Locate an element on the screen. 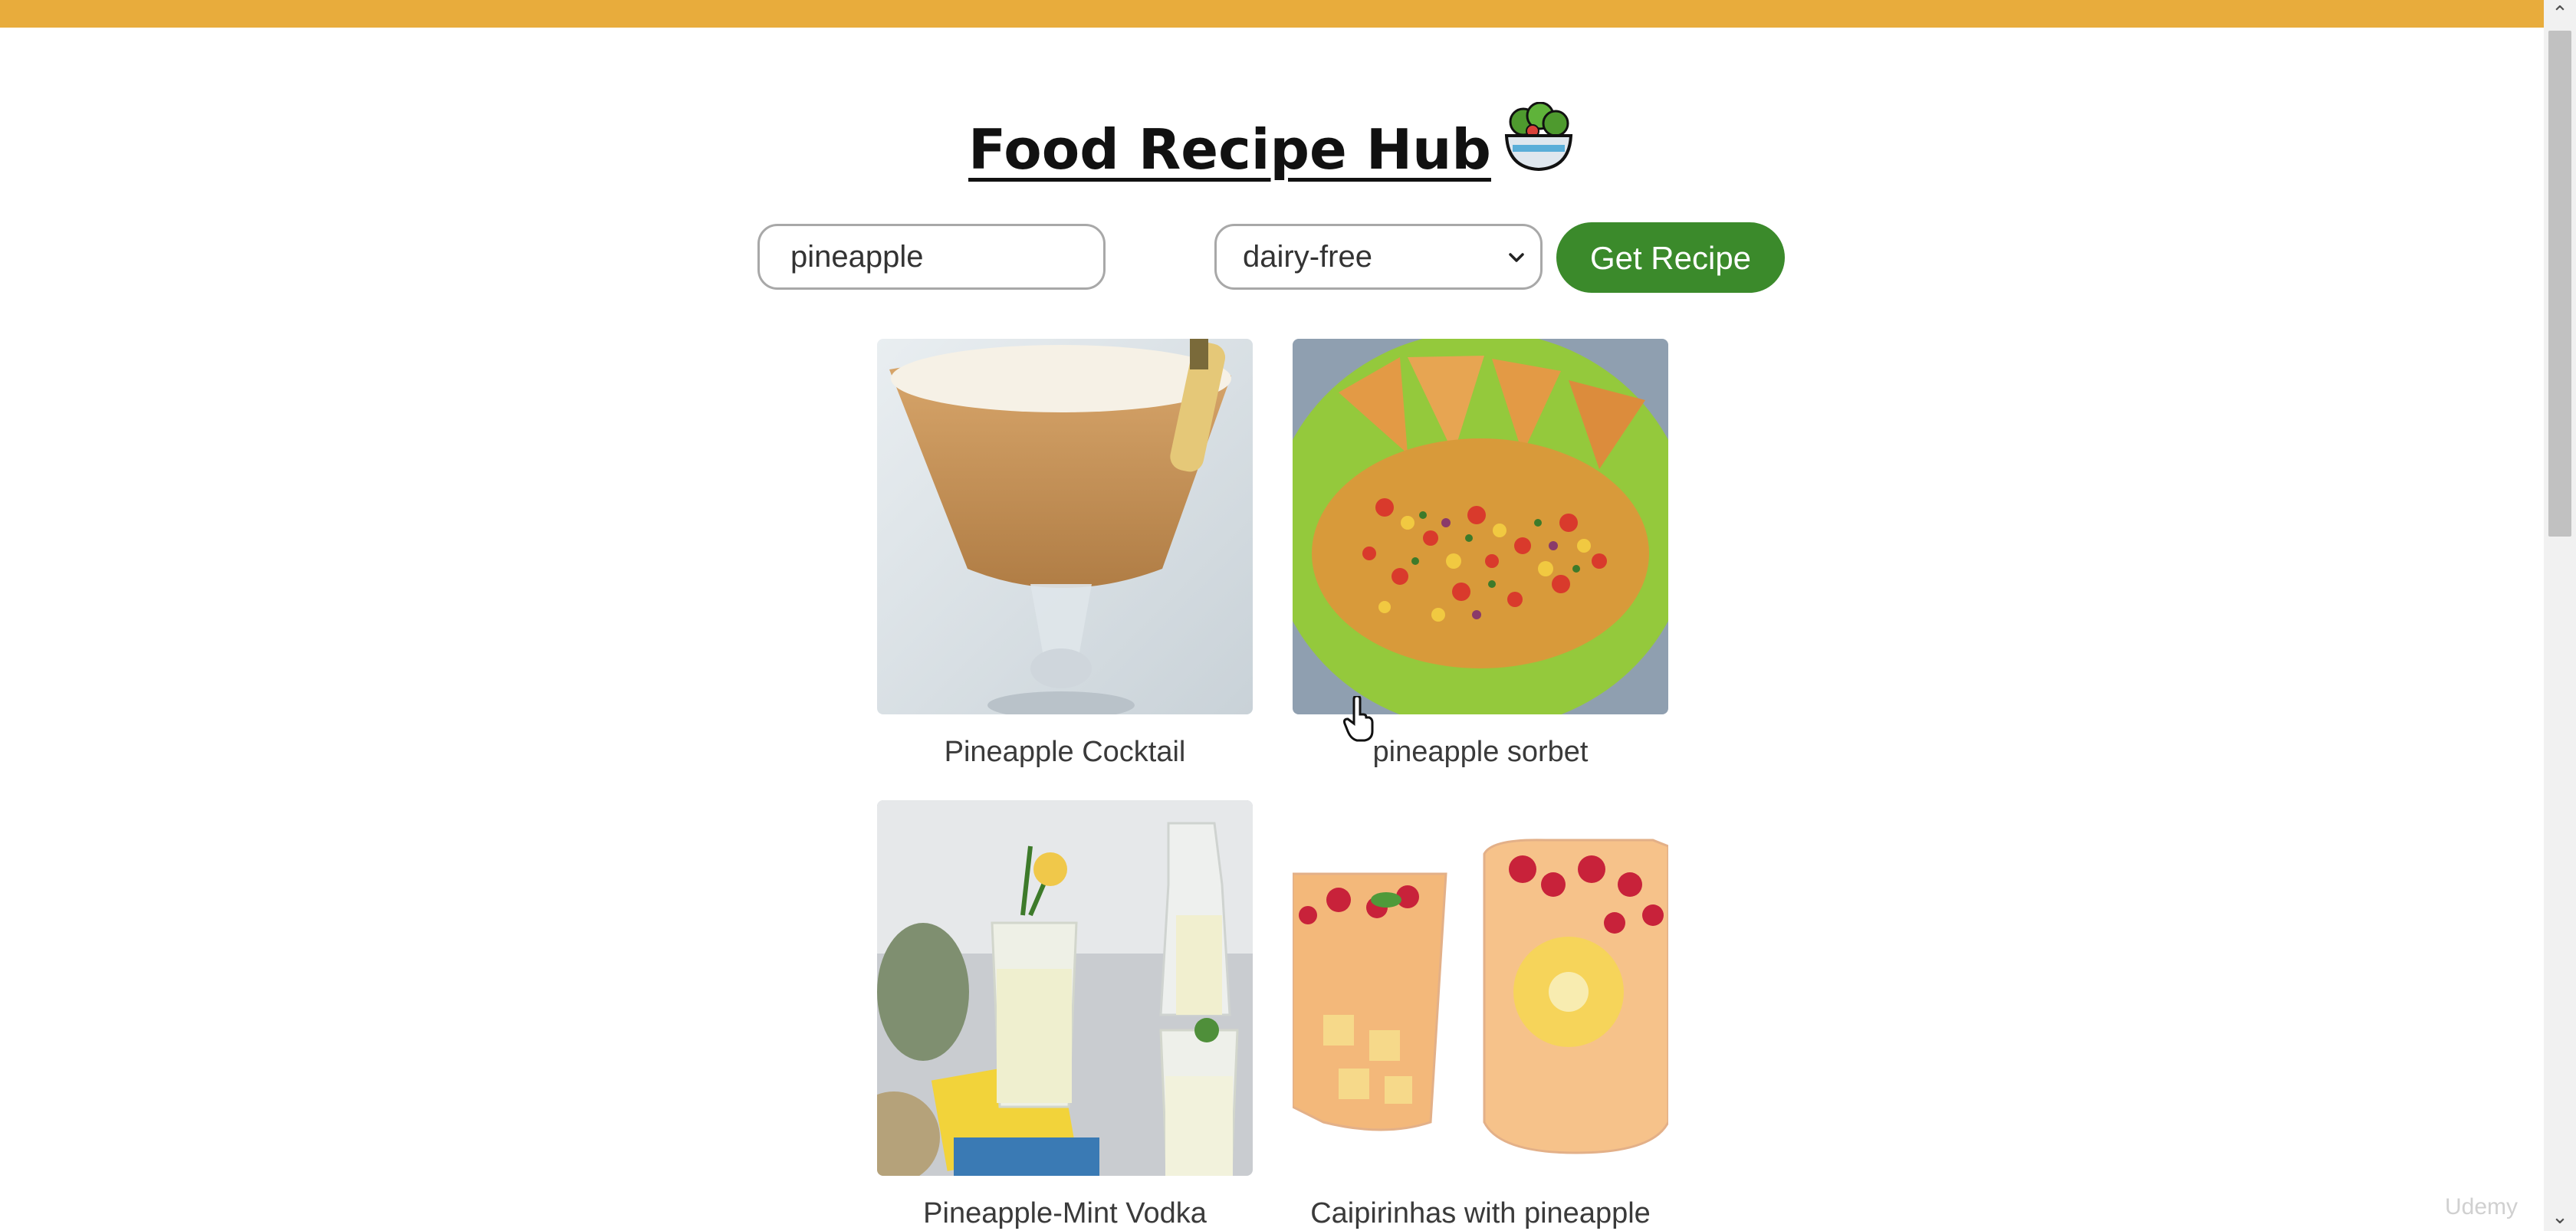  cocktail-glass-image is located at coordinates (1065, 526).